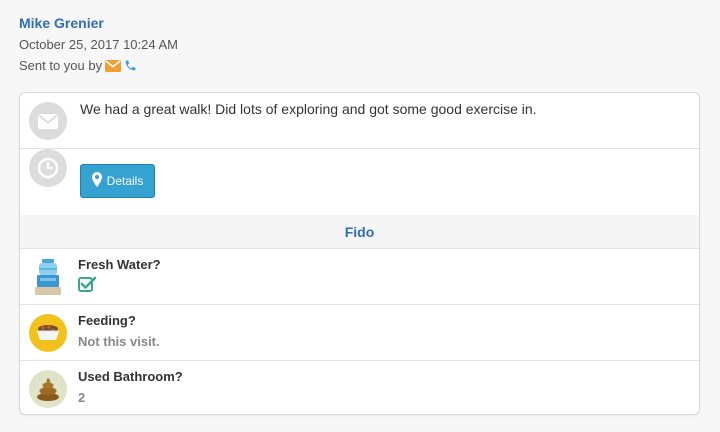  What do you see at coordinates (96, 181) in the screenshot?
I see `map-marker-icon` at bounding box center [96, 181].